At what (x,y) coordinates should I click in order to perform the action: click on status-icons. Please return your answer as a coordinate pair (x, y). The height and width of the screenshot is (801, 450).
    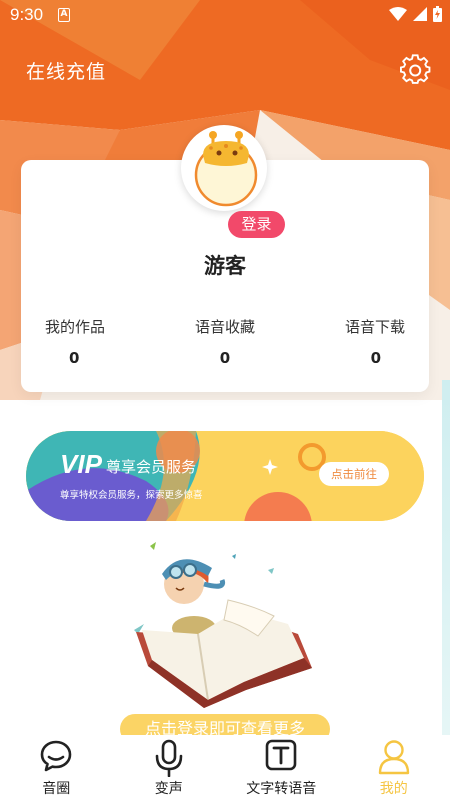
    Looking at the image, I should click on (415, 14).